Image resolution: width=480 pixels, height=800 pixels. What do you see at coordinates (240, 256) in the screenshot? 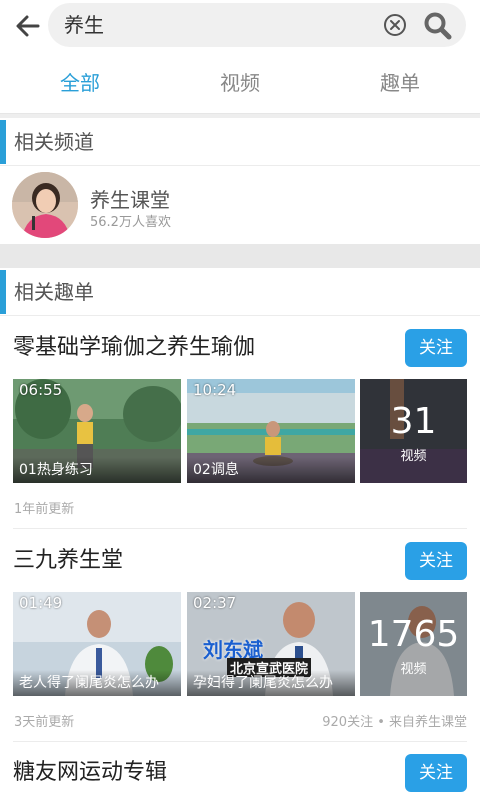
I see `separator` at bounding box center [240, 256].